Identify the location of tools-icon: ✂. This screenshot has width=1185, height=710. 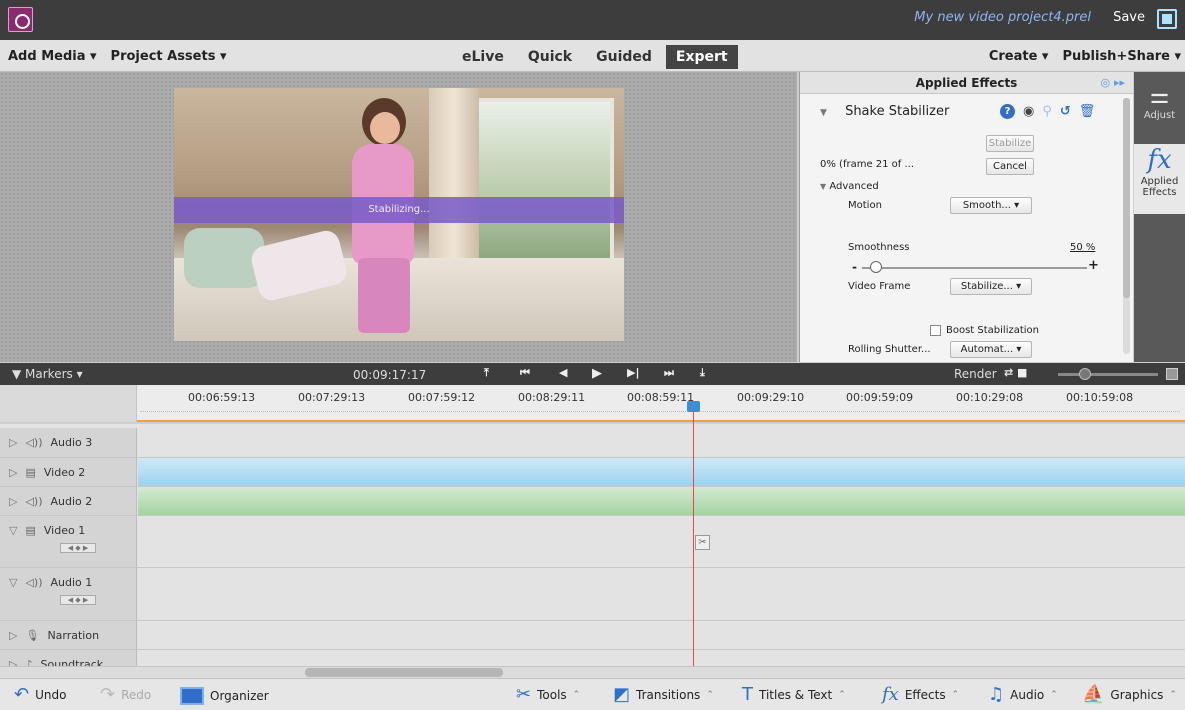
(524, 694).